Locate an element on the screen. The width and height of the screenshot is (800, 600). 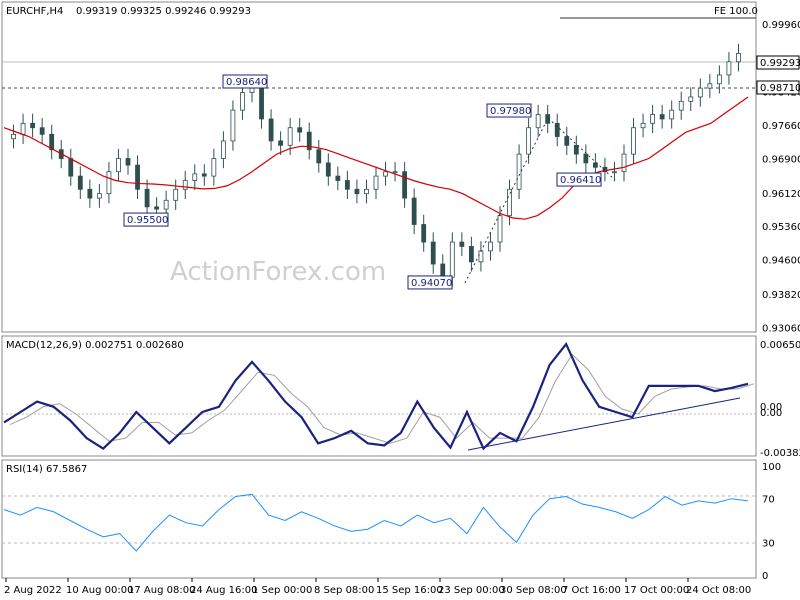
time-tick-label: 23 Sep 00:00 is located at coordinates (471, 590).